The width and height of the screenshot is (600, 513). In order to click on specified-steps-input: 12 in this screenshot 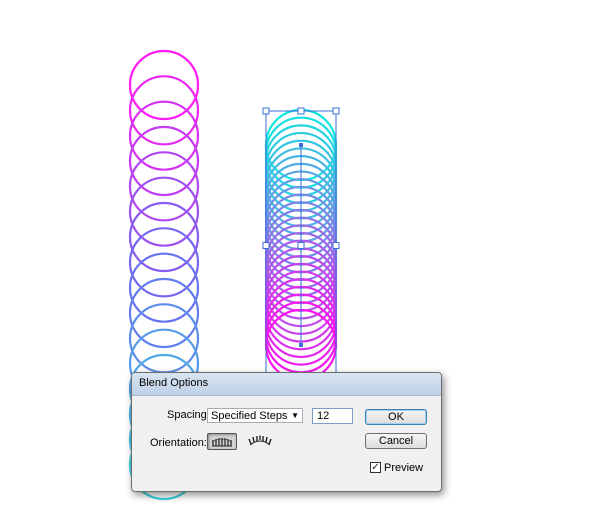, I will do `click(332, 416)`.